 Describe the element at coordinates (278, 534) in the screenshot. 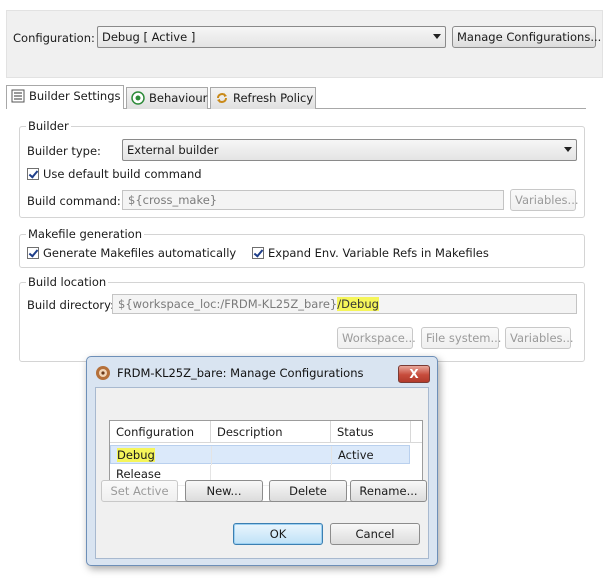

I see `ok-button: OK` at that location.